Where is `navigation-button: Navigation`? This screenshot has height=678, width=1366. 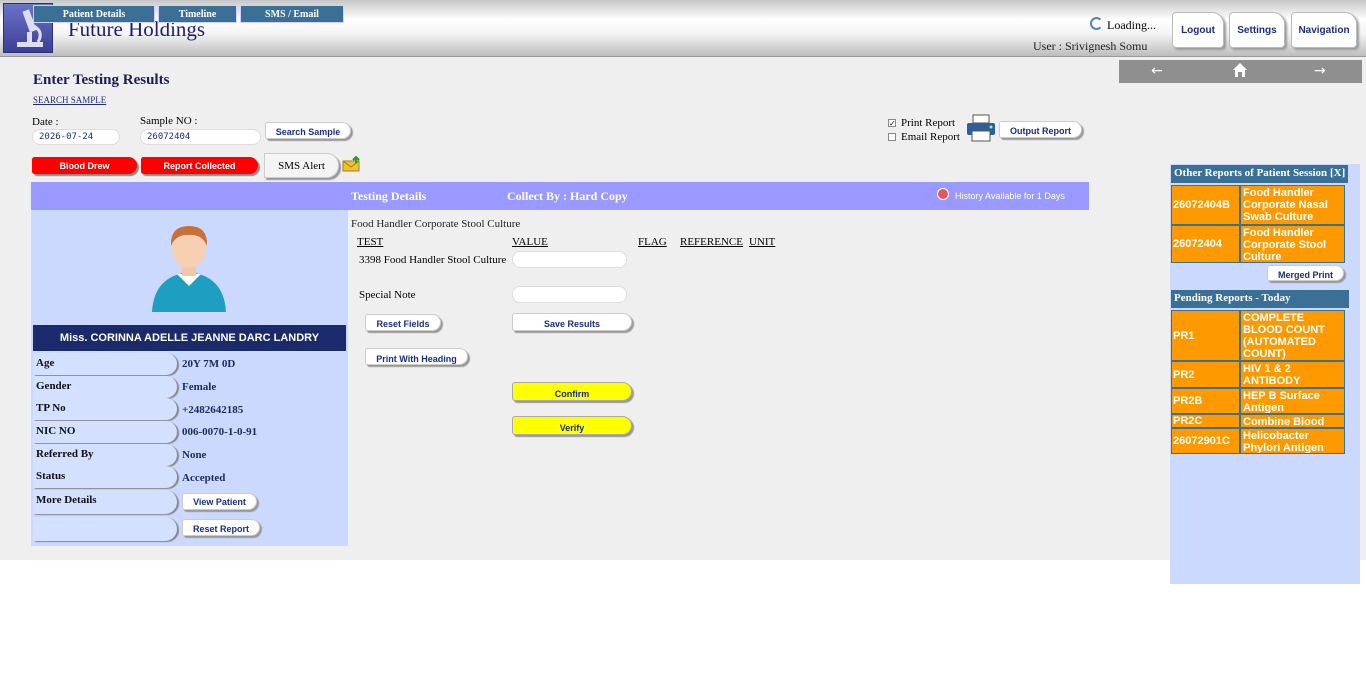
navigation-button: Navigation is located at coordinates (1324, 30).